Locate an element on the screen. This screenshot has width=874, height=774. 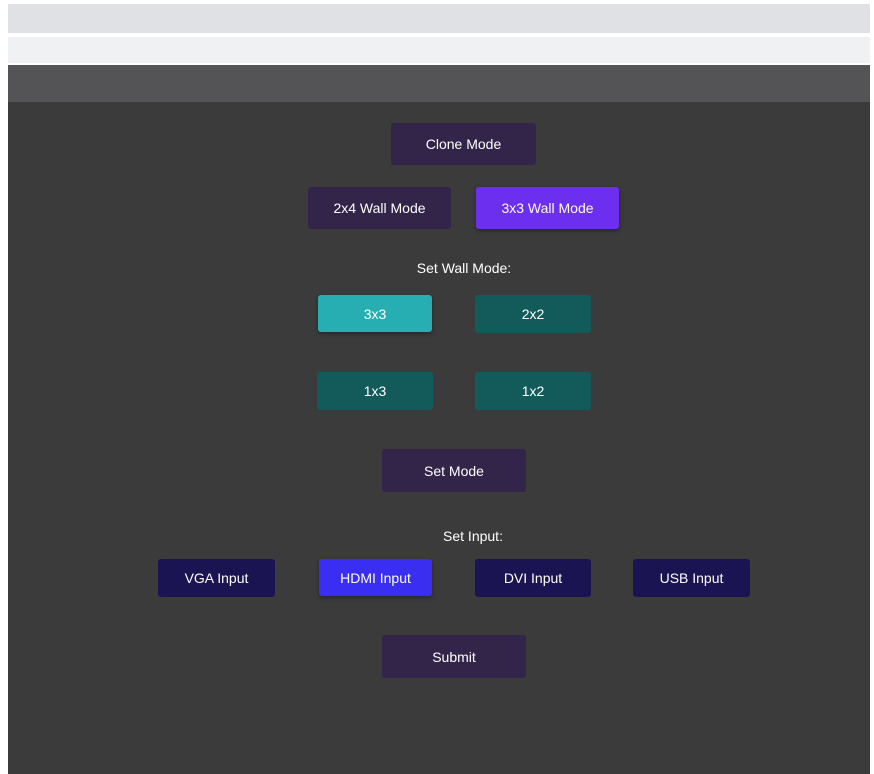
set-wall-mode-label: Set Wall Mode: is located at coordinates (464, 268).